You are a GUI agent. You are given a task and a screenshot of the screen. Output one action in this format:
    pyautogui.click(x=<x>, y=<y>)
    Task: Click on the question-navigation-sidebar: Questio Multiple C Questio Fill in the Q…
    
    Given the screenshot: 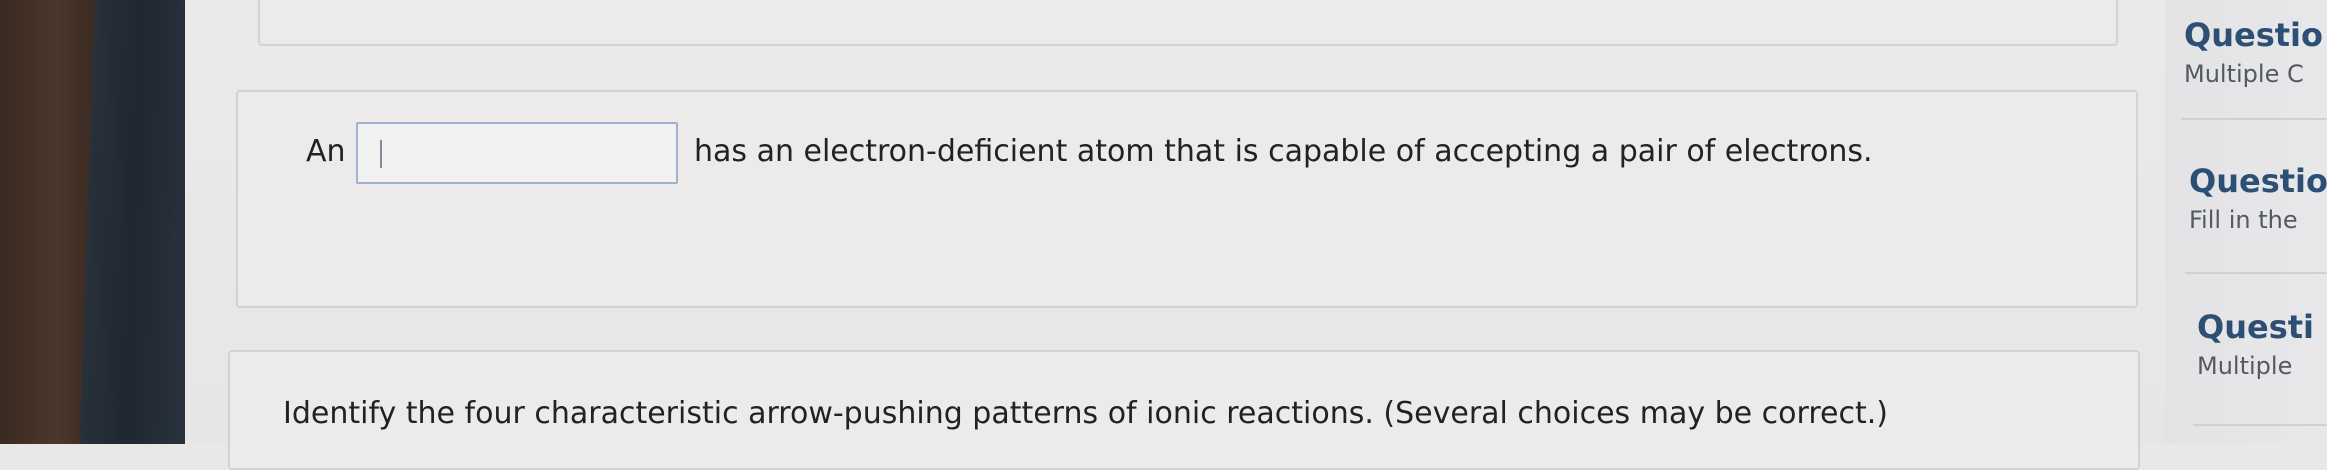 What is the action you would take?
    pyautogui.click(x=2246, y=222)
    